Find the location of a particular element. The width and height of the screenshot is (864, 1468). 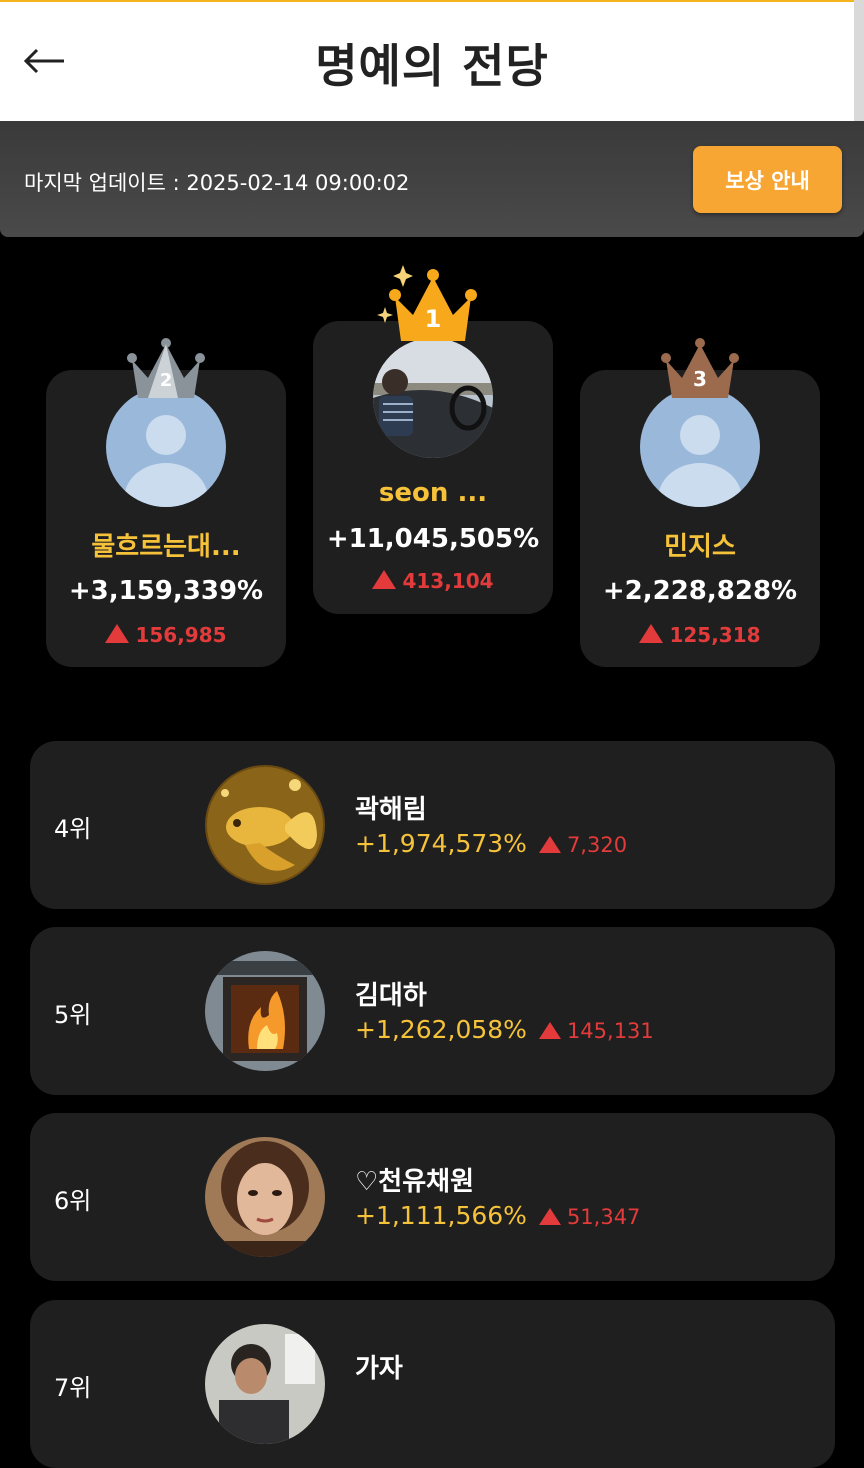

portrait-woman-icon is located at coordinates (265, 1197).